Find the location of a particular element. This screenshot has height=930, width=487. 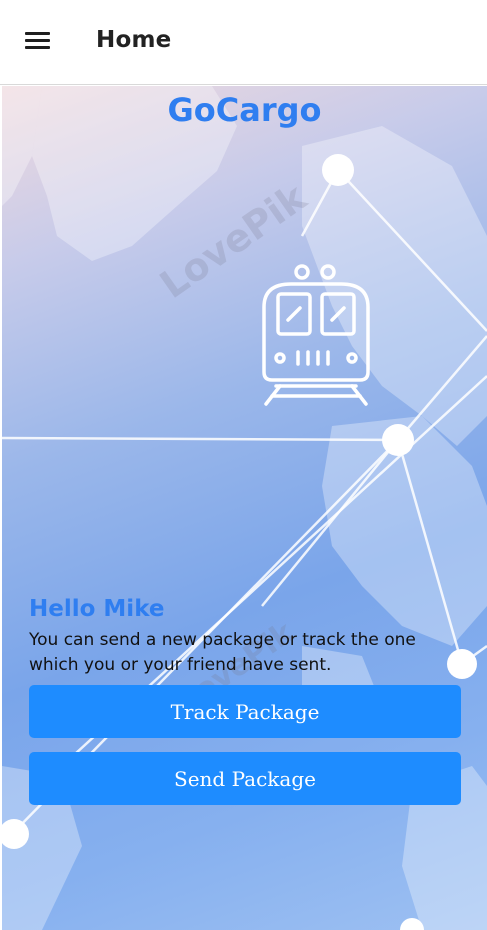

page-title: Home is located at coordinates (134, 40).